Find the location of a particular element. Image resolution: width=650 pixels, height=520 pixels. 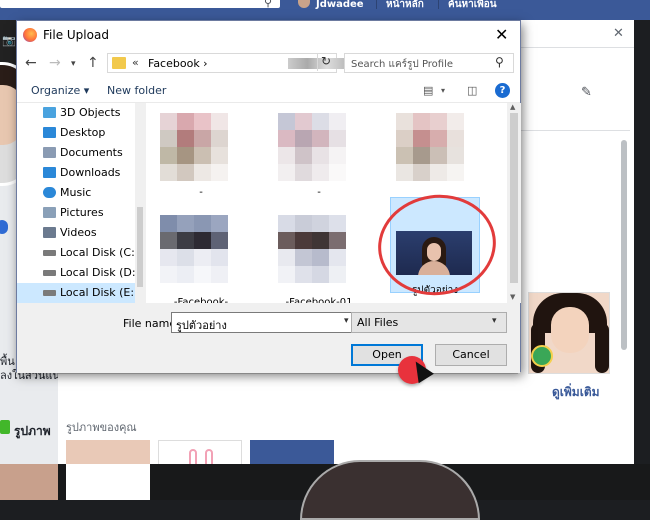

facebook-search-input is located at coordinates (140, 4).